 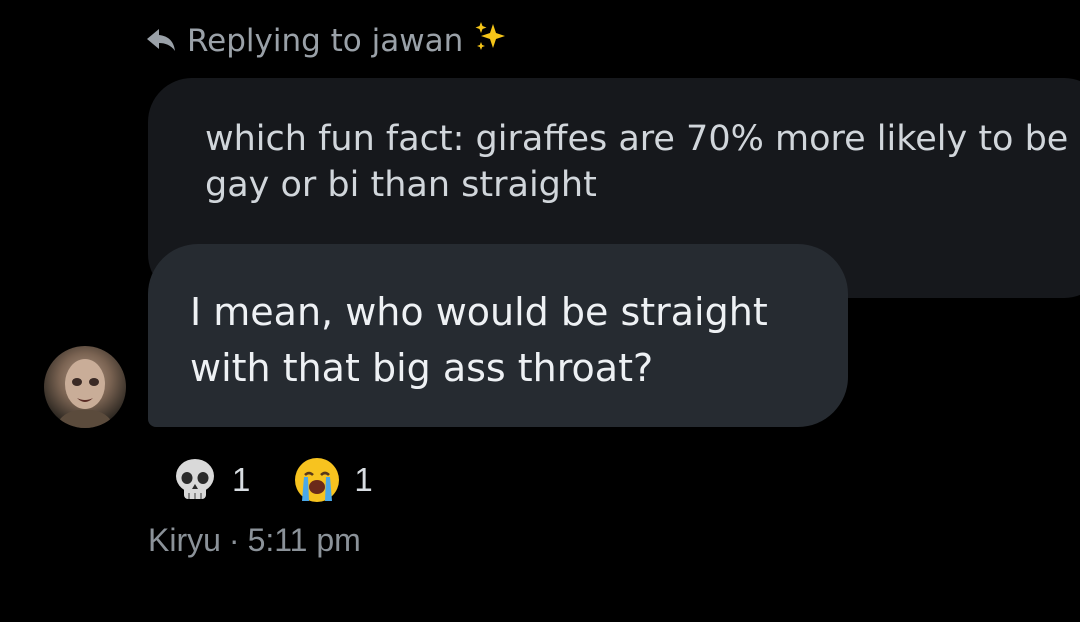 I want to click on reaction-loudly-crying: 1, so click(x=332, y=480).